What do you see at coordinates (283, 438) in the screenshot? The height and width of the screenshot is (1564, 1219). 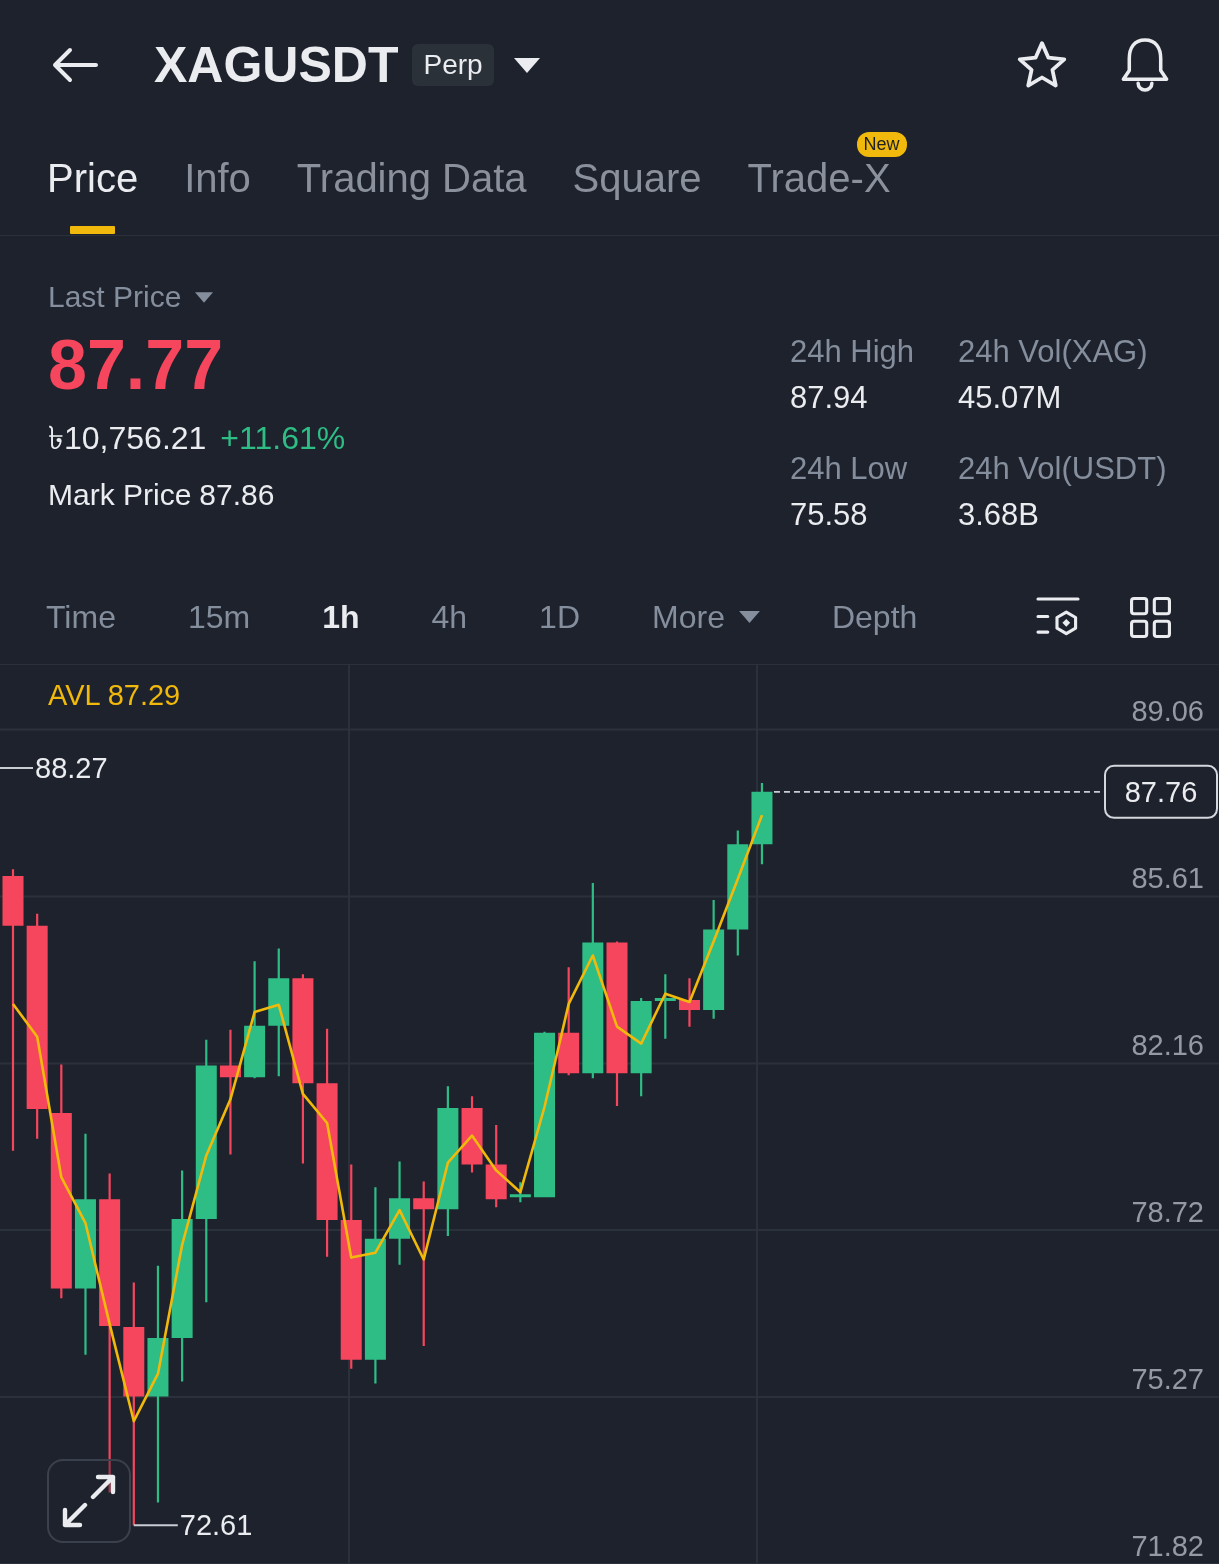 I see `price-change: +11.61%` at bounding box center [283, 438].